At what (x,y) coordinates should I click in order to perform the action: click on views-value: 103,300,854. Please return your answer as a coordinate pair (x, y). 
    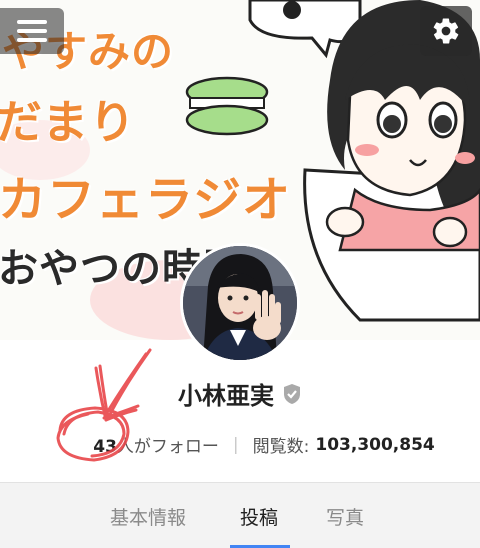
    Looking at the image, I should click on (375, 444).